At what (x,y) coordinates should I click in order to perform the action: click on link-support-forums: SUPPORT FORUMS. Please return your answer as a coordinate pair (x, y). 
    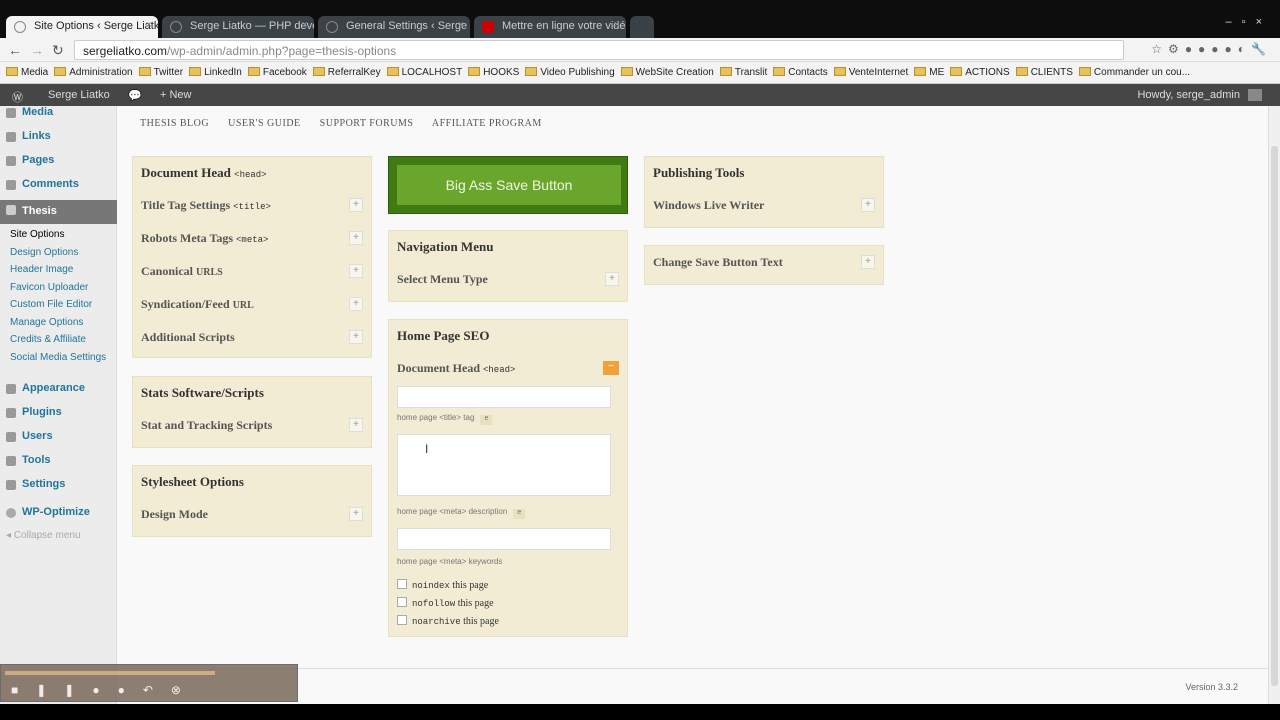
    Looking at the image, I should click on (367, 123).